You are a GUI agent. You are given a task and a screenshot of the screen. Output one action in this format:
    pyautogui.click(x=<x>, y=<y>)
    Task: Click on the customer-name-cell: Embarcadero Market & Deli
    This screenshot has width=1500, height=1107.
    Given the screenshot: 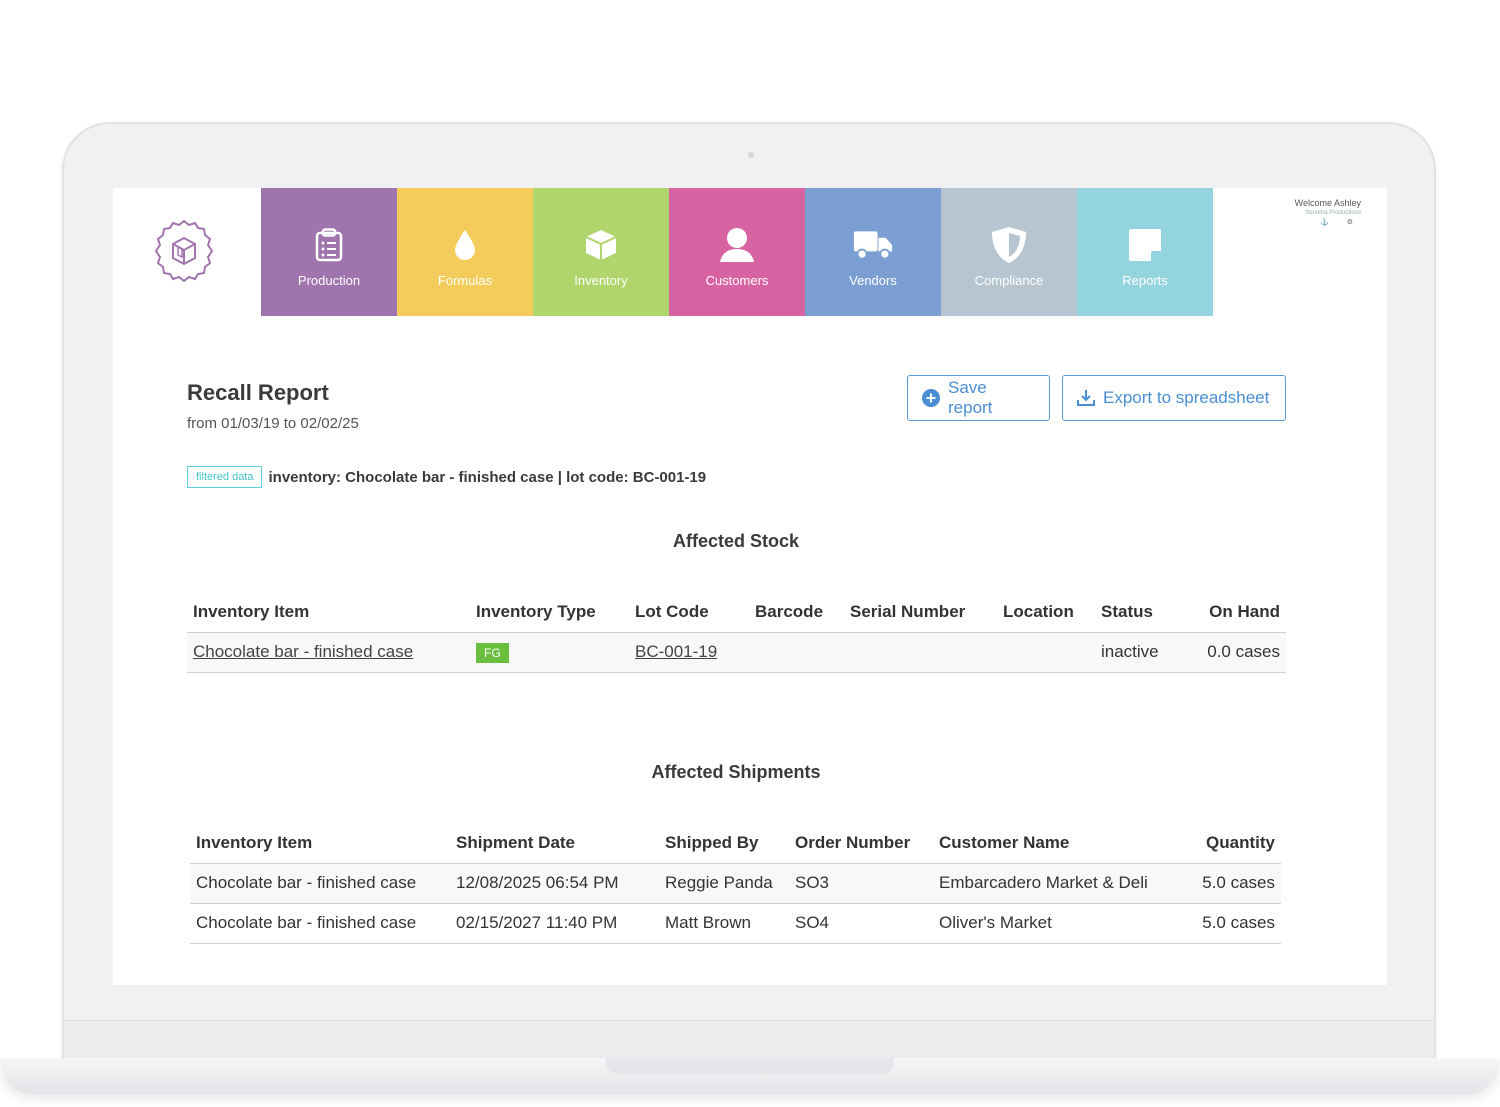 What is the action you would take?
    pyautogui.click(x=1048, y=883)
    